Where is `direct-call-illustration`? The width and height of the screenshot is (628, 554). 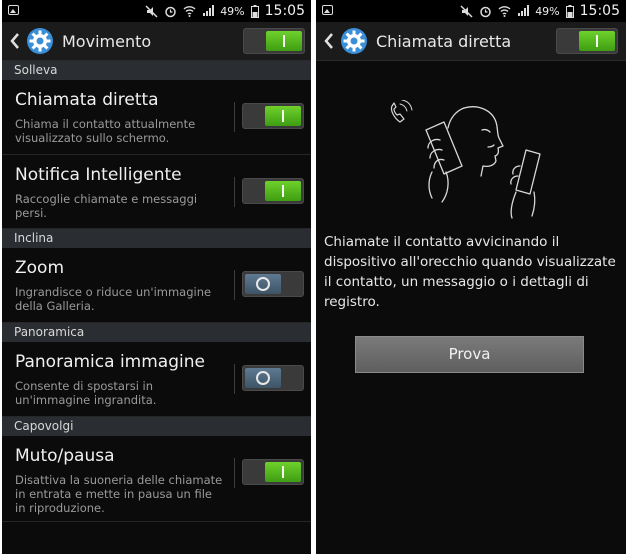 direct-call-illustration is located at coordinates (465, 159).